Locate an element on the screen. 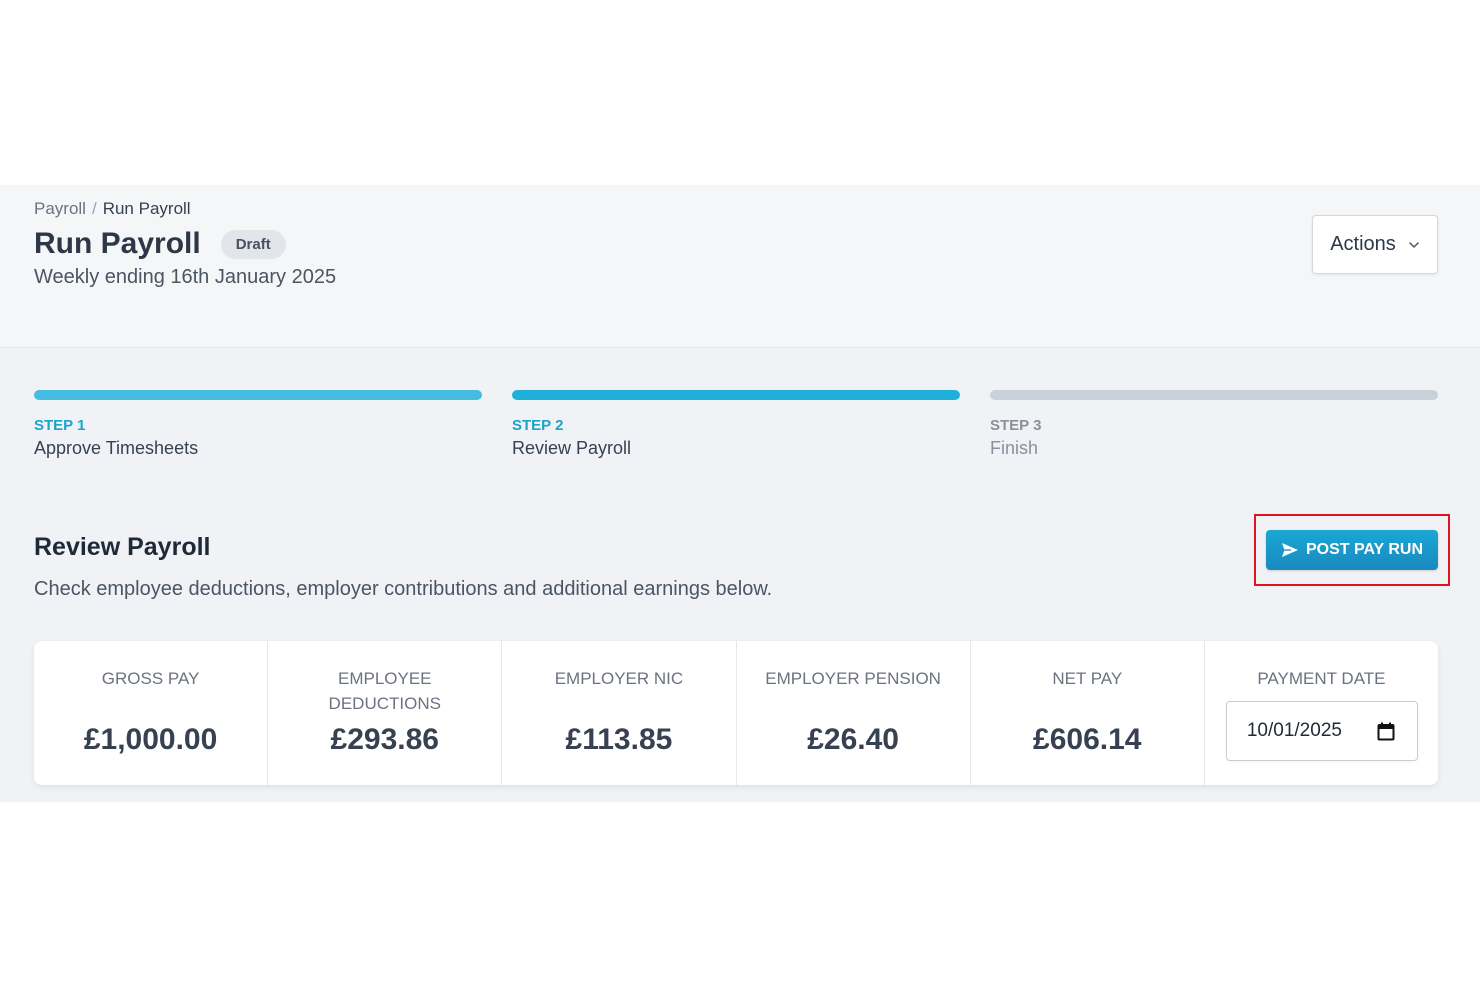 This screenshot has width=1480, height=987. step-review-payroll: STEP 2 Review Payroll is located at coordinates (736, 430).